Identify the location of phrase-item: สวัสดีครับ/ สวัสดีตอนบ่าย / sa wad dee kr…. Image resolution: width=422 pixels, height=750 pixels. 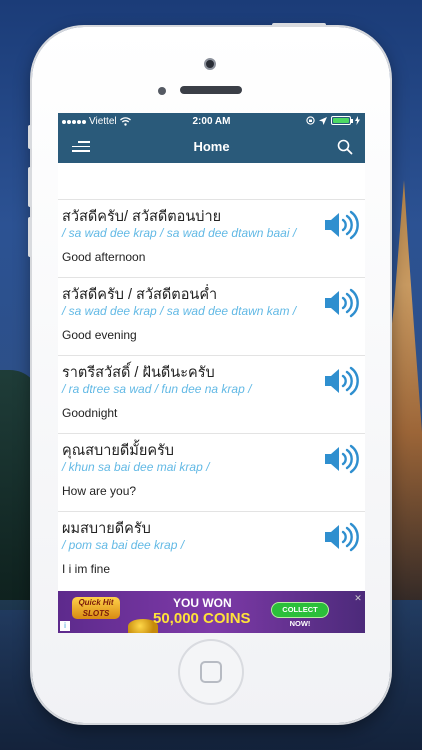
(211, 238).